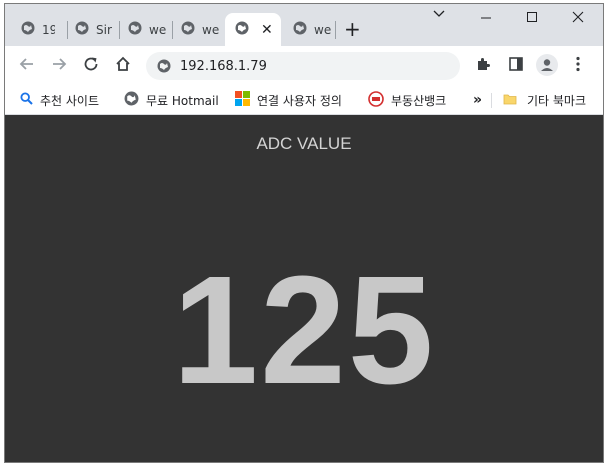 The height and width of the screenshot is (463, 608). Describe the element at coordinates (26, 100) in the screenshot. I see `search-icon` at that location.